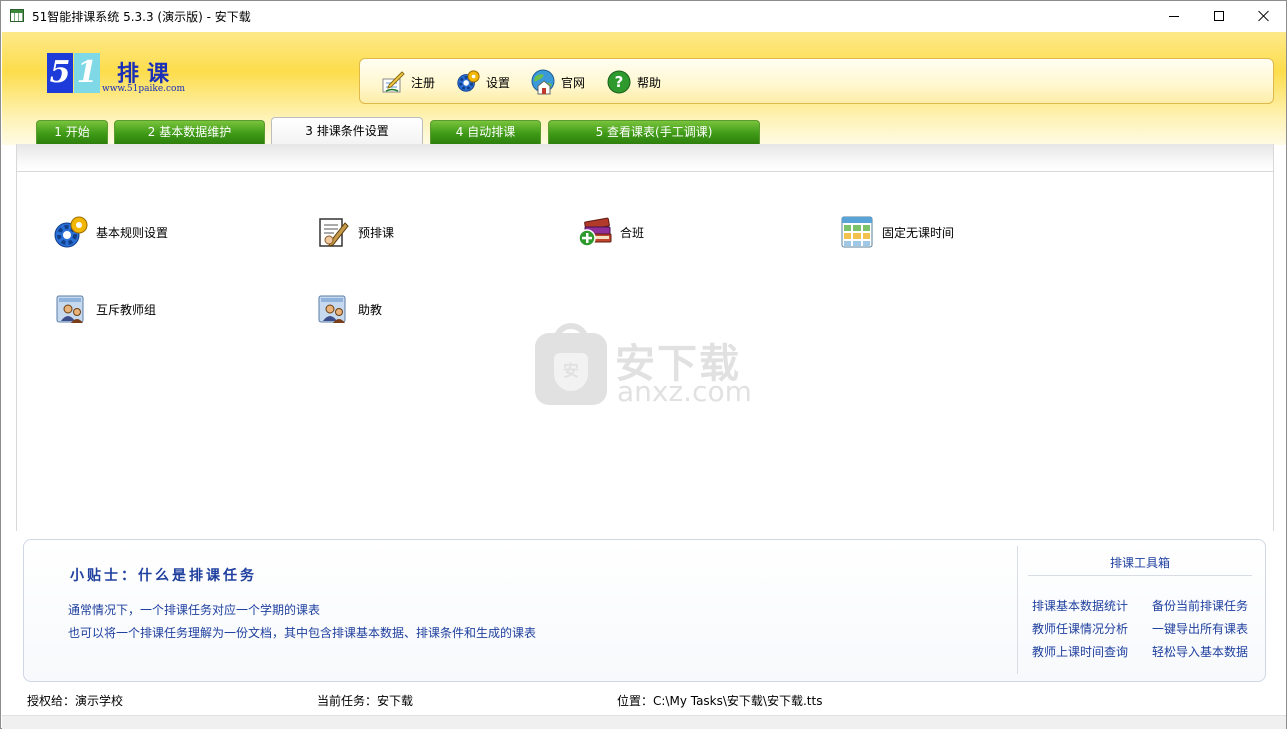 The image size is (1287, 729). Describe the element at coordinates (376, 232) in the screenshot. I see `pre-schedule-label: 预排课` at that location.